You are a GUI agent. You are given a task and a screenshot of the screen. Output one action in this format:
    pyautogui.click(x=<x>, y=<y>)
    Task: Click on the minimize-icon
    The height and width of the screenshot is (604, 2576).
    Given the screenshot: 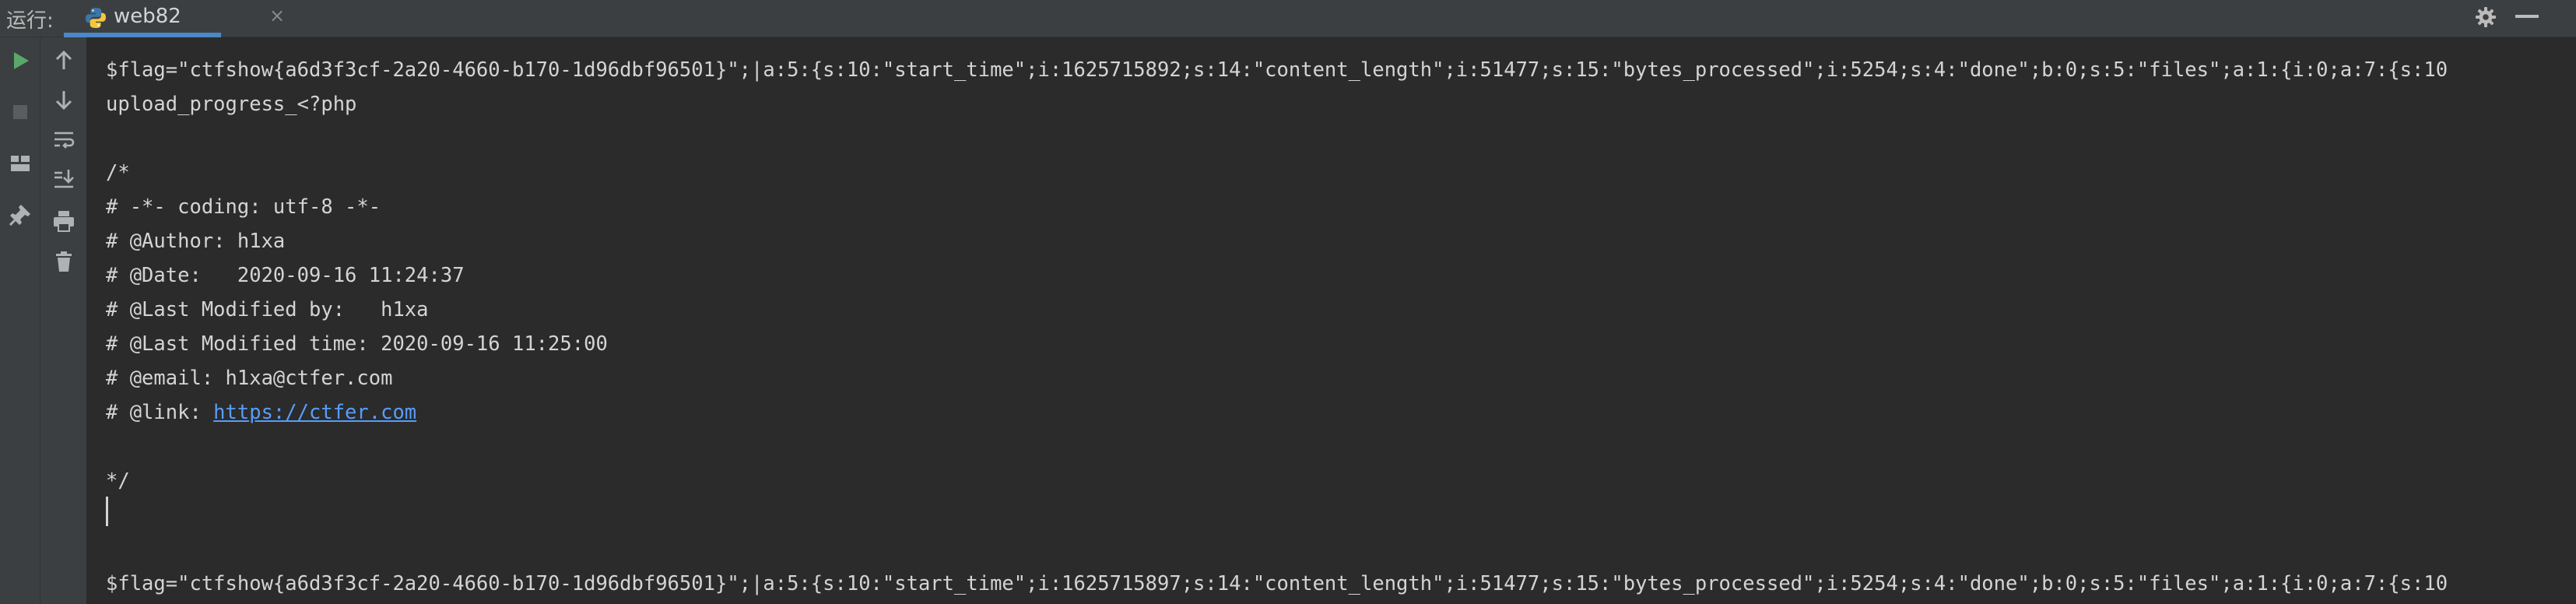 What is the action you would take?
    pyautogui.click(x=2527, y=16)
    